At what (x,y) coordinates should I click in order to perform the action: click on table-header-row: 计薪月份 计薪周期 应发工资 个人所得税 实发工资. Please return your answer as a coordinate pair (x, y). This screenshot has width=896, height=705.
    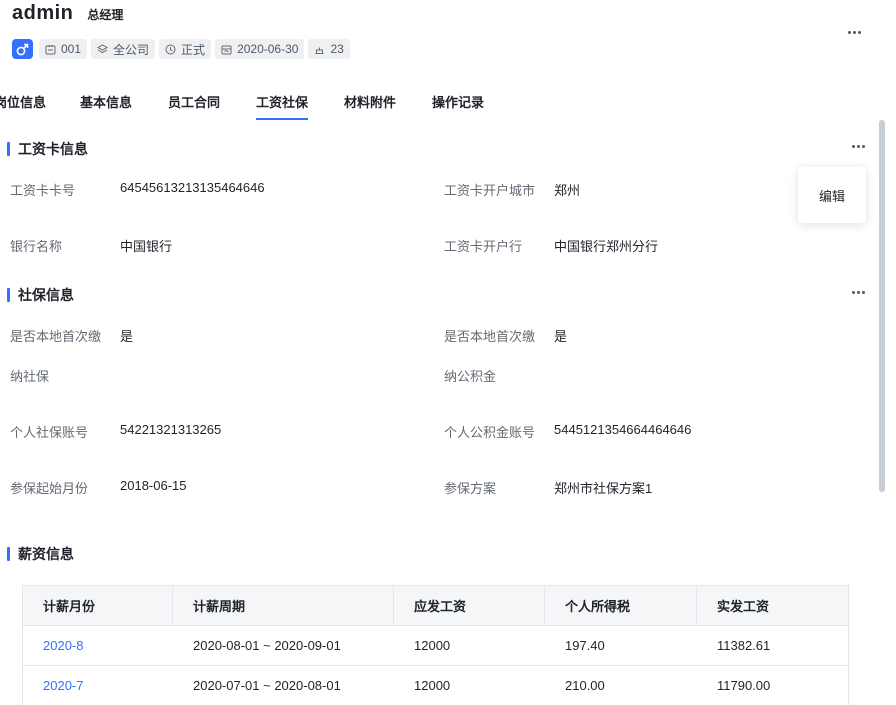
    Looking at the image, I should click on (435, 606).